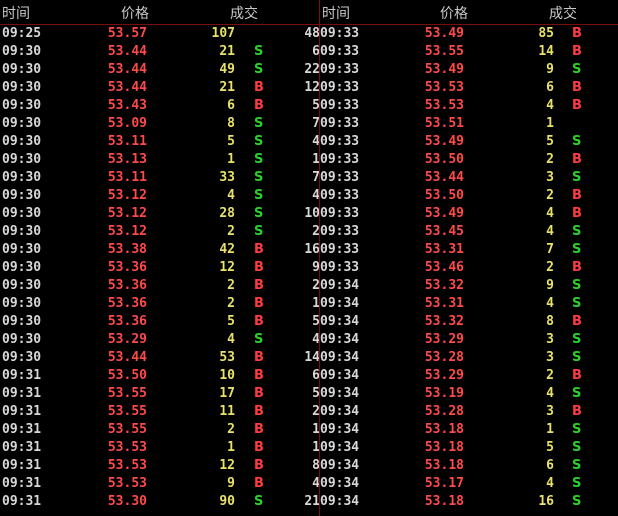 This screenshot has width=618, height=516. Describe the element at coordinates (160, 70) in the screenshot. I see `trade-row: 09:30 53.44 49 S 22` at that location.